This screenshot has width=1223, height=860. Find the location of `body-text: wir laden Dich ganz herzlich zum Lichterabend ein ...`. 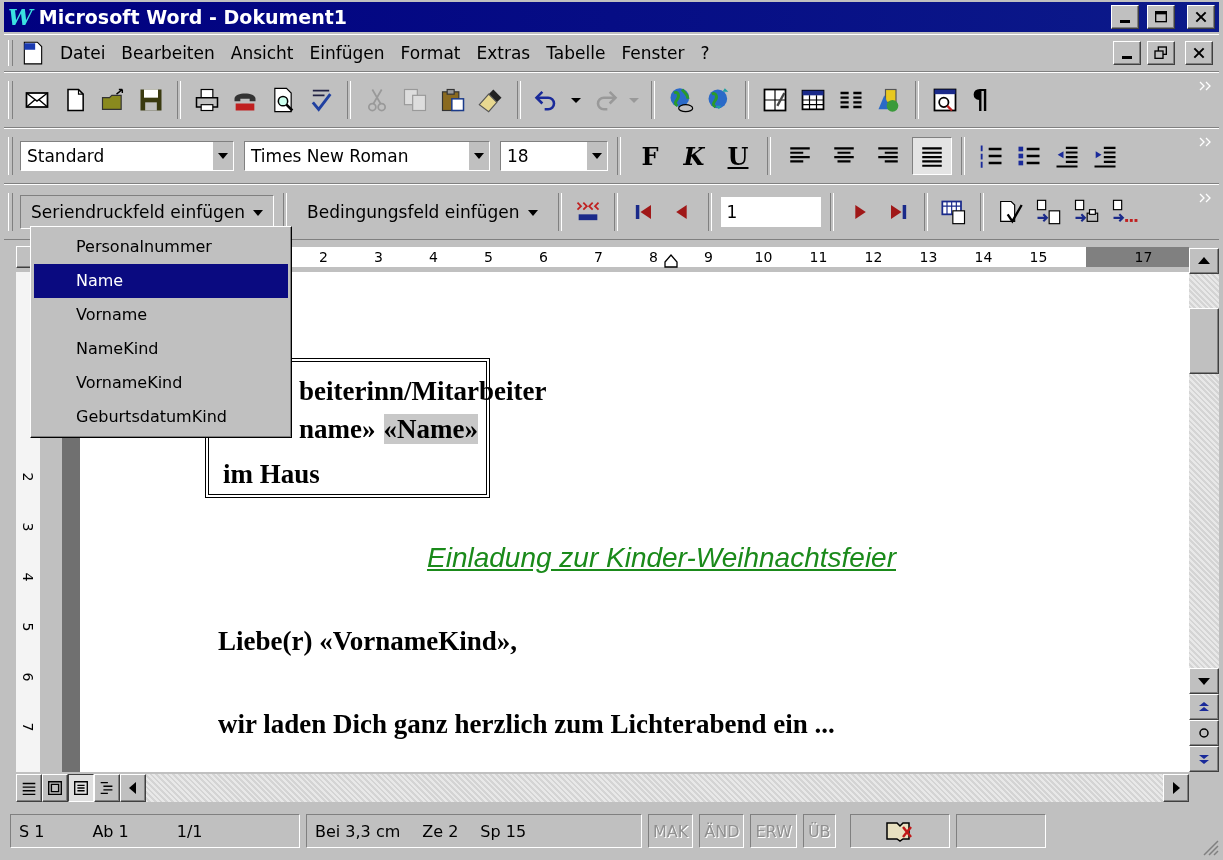

body-text: wir laden Dich ganz herzlich zum Lichterabend ein ... is located at coordinates (527, 724).